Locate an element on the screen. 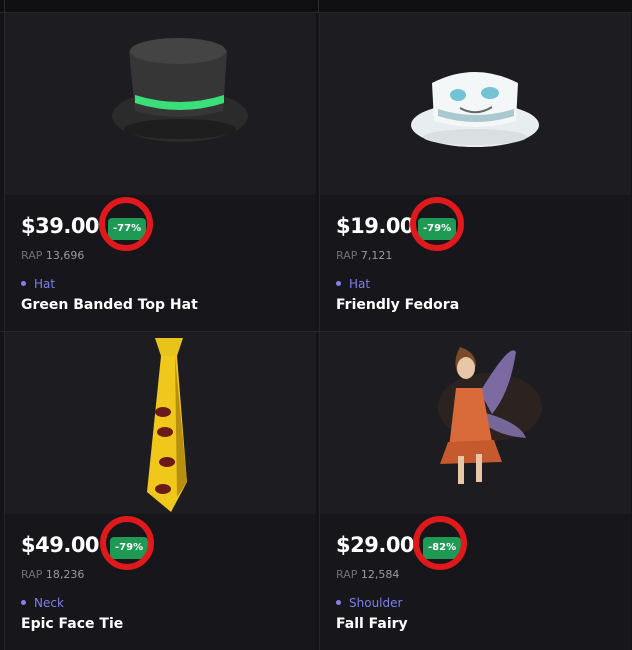 The image size is (632, 650). item-price: $49.00 is located at coordinates (60, 545).